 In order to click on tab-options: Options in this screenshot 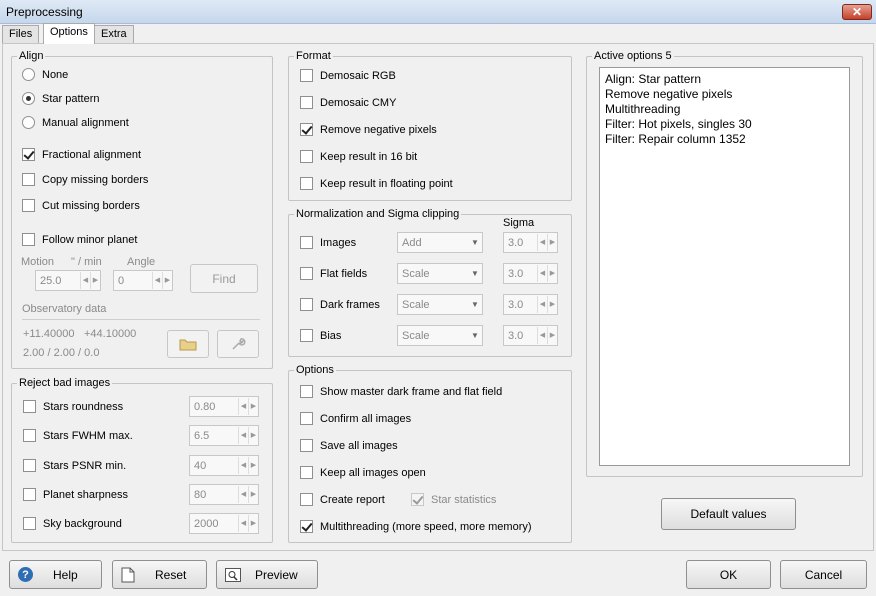, I will do `click(69, 33)`.